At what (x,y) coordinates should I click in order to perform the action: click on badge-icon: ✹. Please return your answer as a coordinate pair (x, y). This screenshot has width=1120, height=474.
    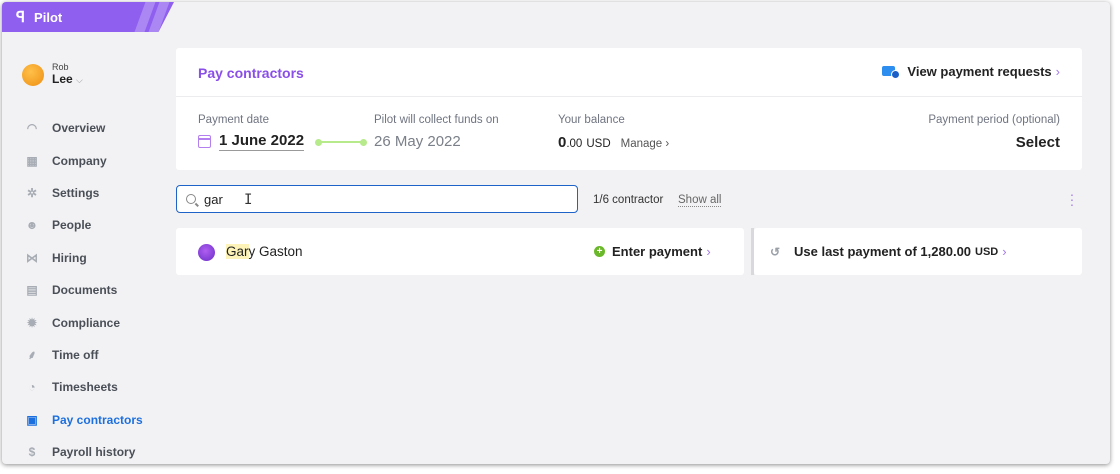
    Looking at the image, I should click on (32, 322).